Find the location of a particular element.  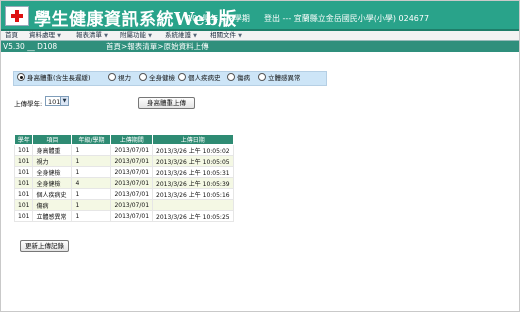

col-year: 學年 is located at coordinates (23, 139).